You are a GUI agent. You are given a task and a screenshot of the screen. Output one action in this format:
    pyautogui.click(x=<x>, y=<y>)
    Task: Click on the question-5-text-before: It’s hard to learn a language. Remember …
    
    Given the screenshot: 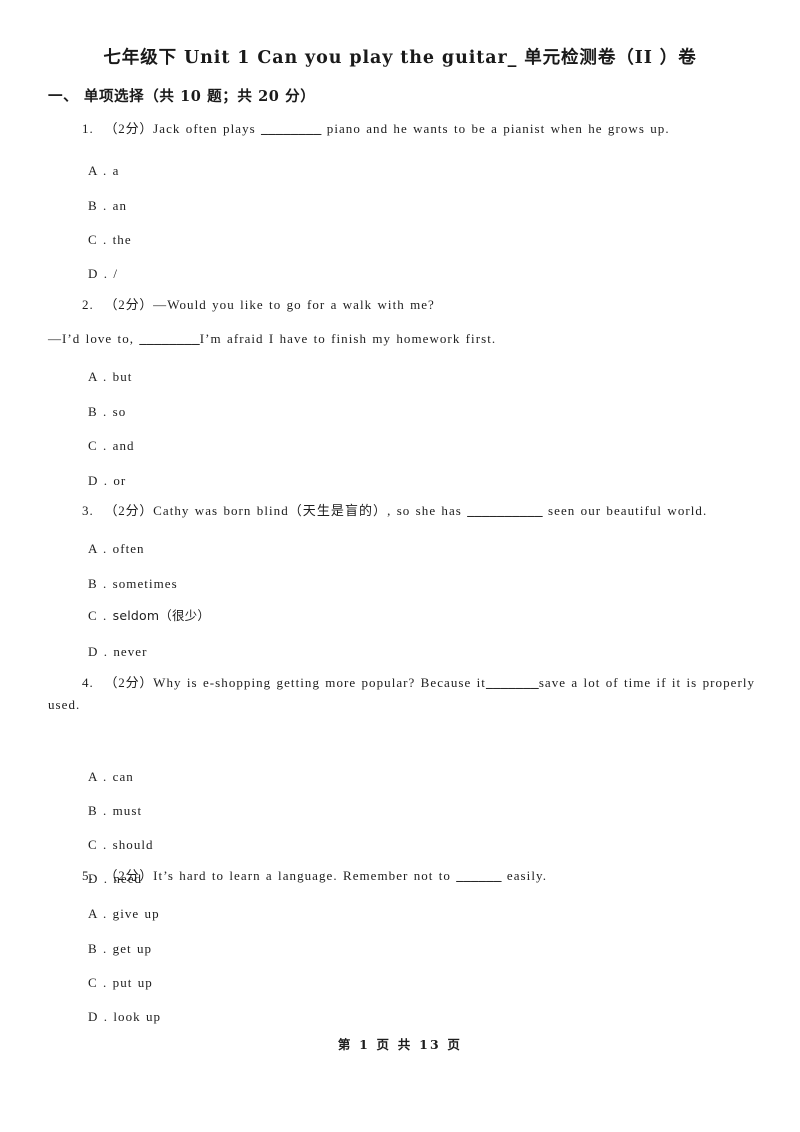 What is the action you would take?
    pyautogui.click(x=302, y=875)
    